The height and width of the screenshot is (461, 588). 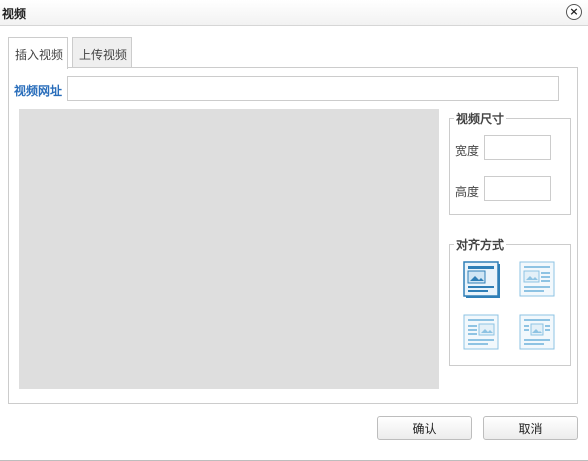 What do you see at coordinates (538, 280) in the screenshot?
I see `align-left-icon` at bounding box center [538, 280].